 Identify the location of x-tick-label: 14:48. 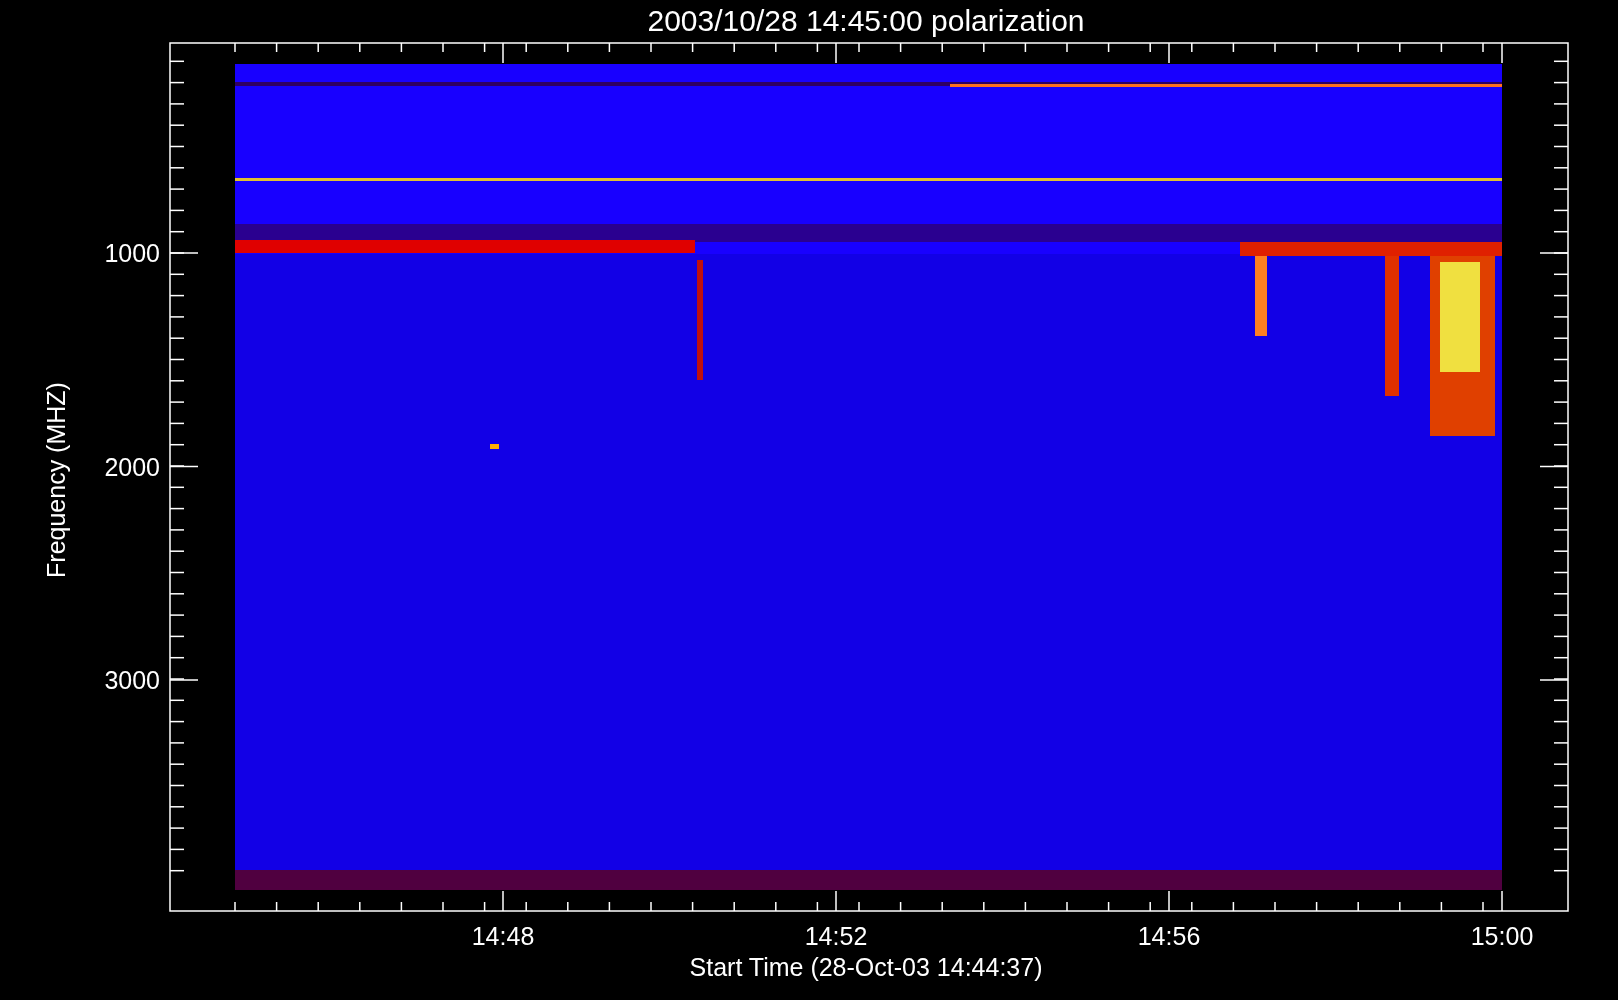
(503, 936).